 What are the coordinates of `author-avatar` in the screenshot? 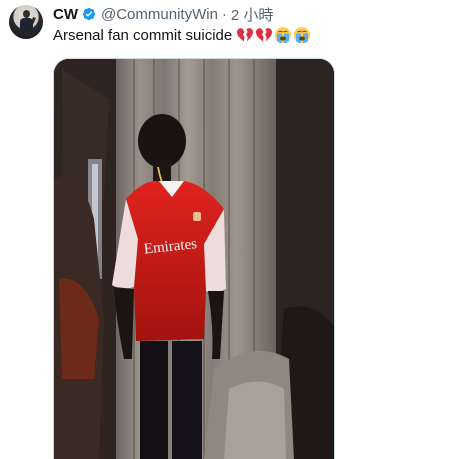 It's located at (26, 22).